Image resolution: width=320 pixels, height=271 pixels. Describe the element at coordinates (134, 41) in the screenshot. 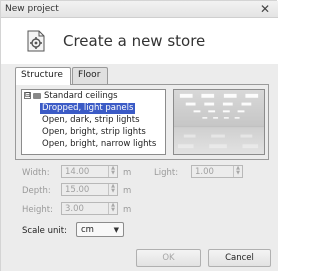

I see `dialog-heading: Create a new store` at that location.